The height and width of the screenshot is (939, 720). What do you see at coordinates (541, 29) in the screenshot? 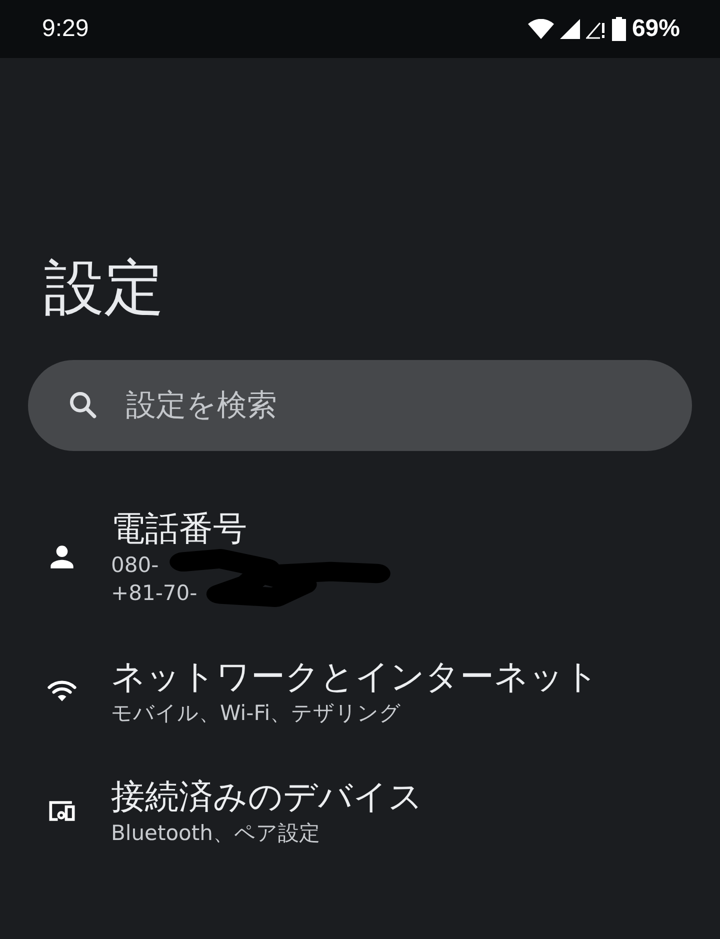
I see `wifi-icon` at bounding box center [541, 29].